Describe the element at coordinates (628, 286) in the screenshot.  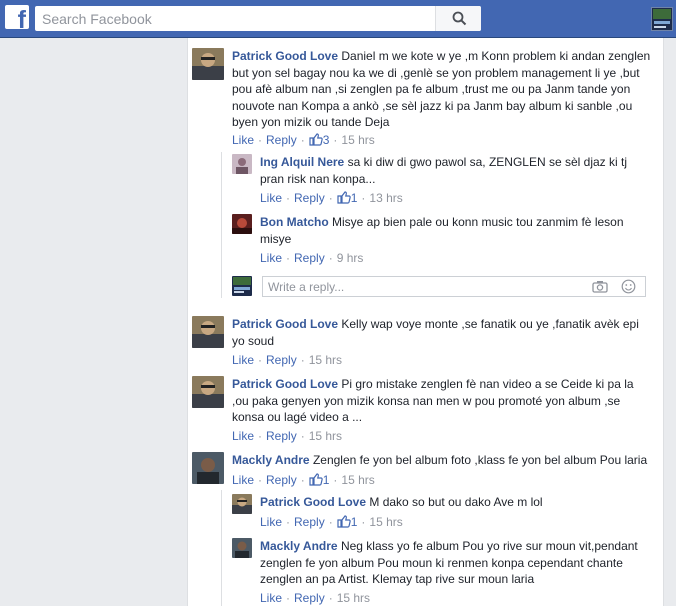
I see `emoji-icon` at that location.